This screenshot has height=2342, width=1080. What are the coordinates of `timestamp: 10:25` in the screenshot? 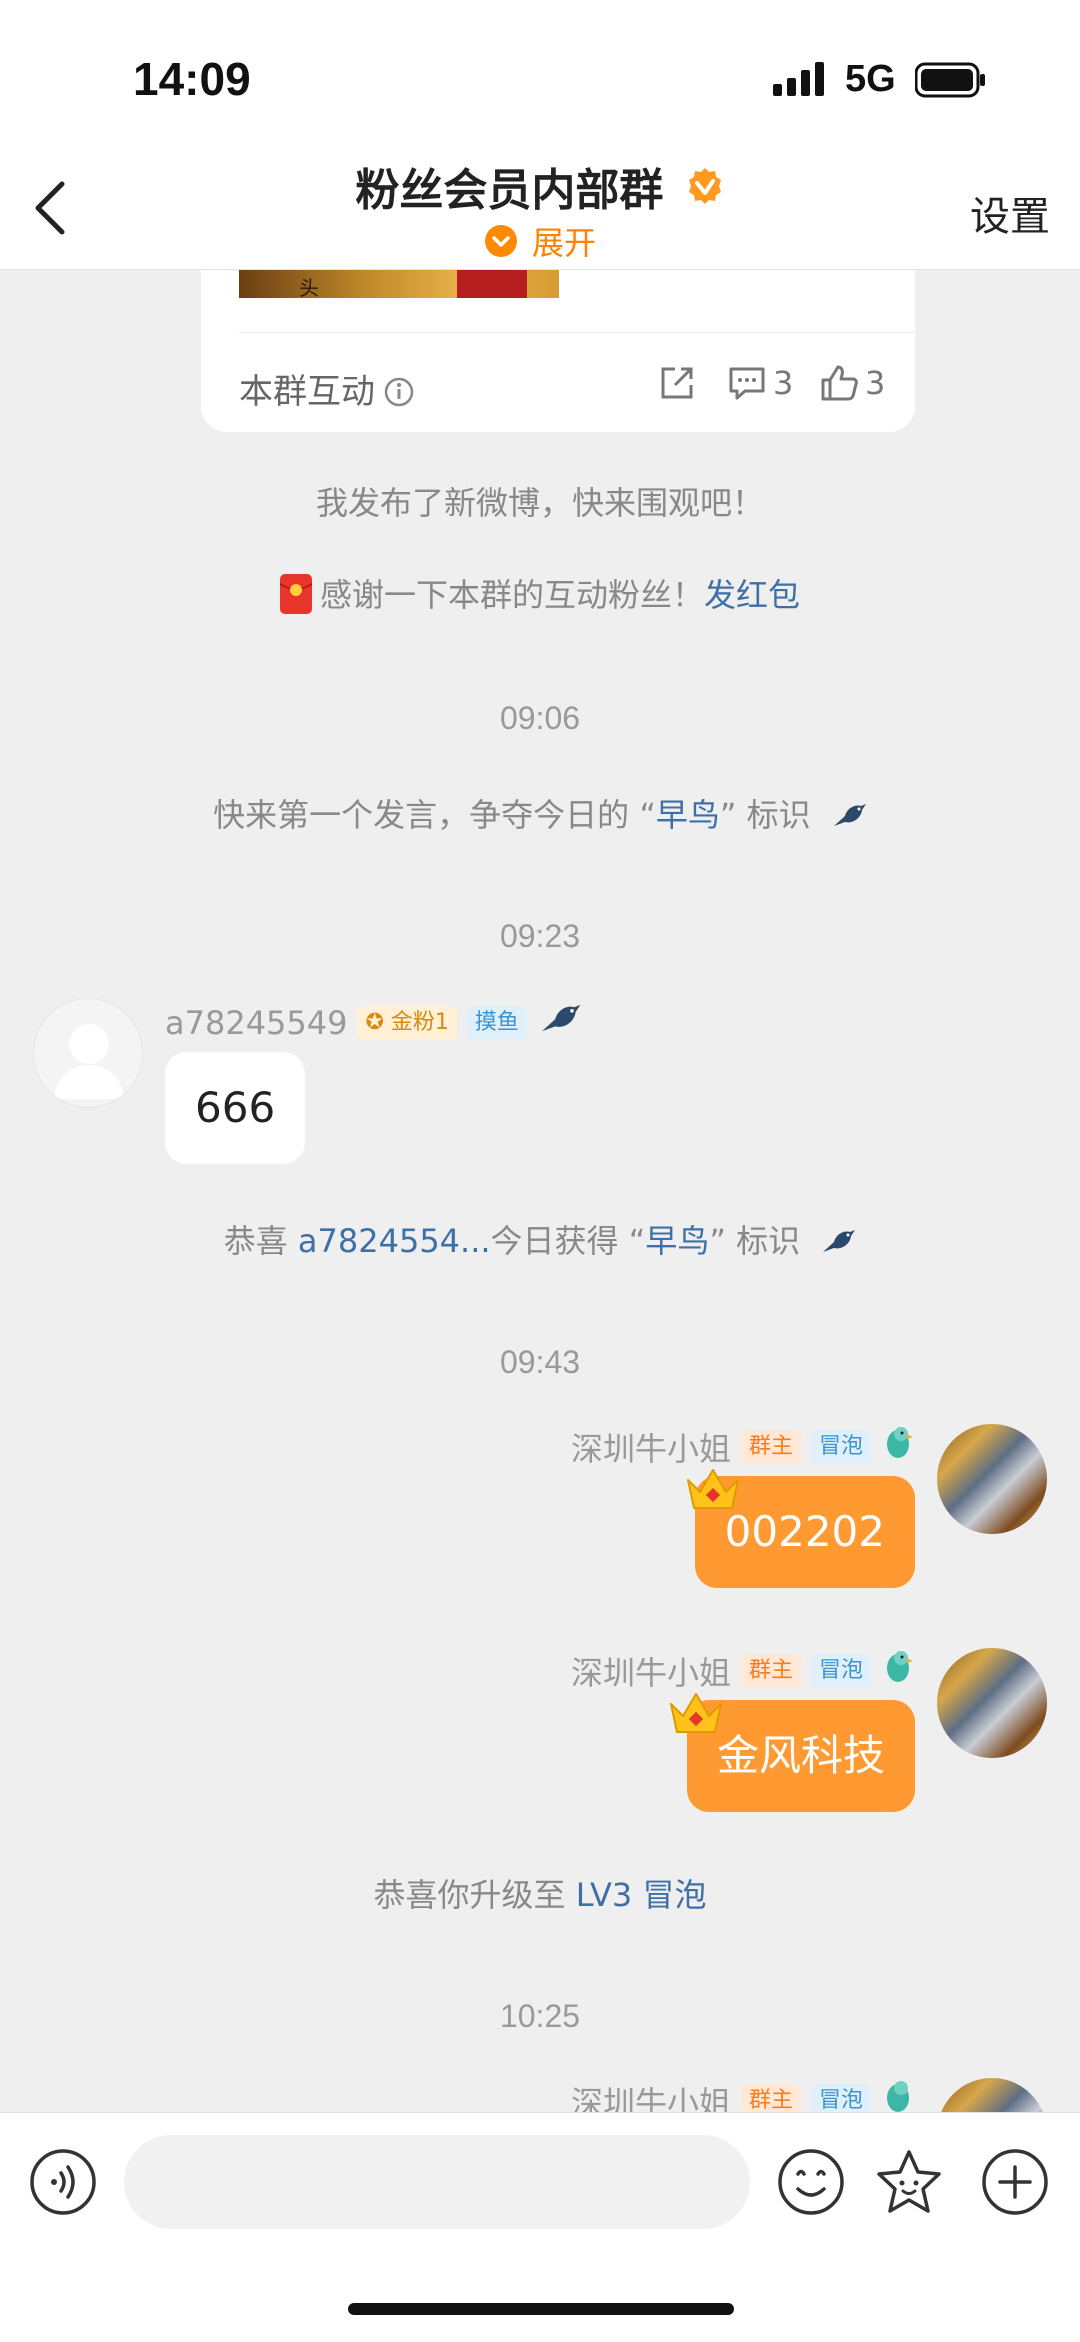 It's located at (540, 2016).